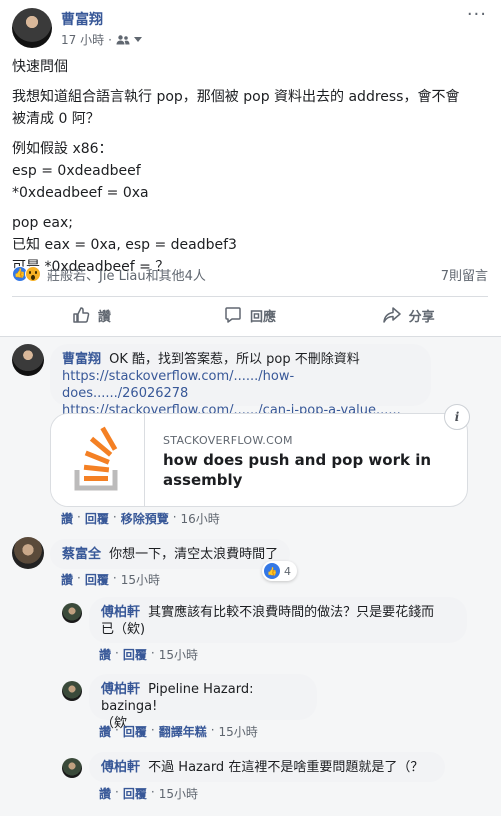 The height and width of the screenshot is (816, 501). What do you see at coordinates (272, 571) in the screenshot?
I see `like-reaction-icon: 👍` at bounding box center [272, 571].